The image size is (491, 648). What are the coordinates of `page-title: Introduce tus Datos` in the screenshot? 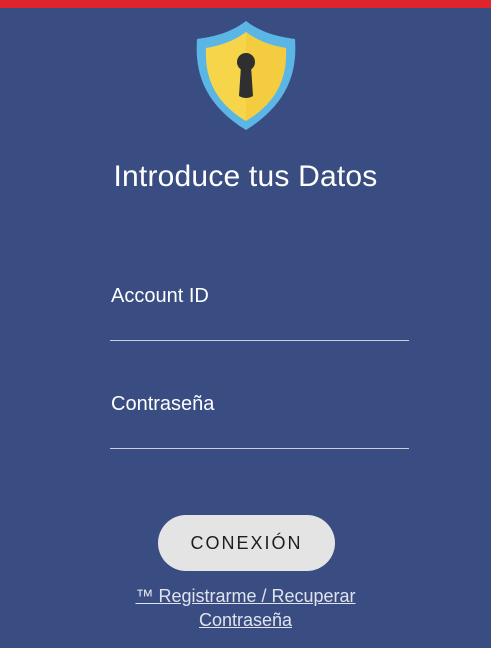 It's located at (245, 176).